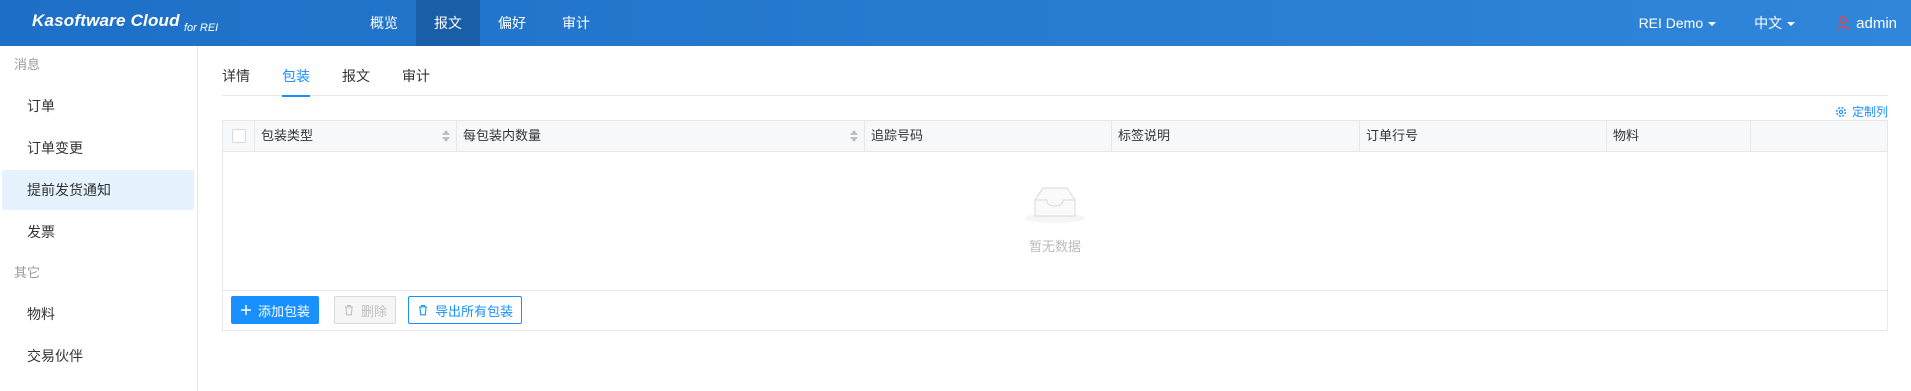 The height and width of the screenshot is (391, 1911). Describe the element at coordinates (98, 190) in the screenshot. I see `sidebar-item-asn: 提前发货通知` at that location.